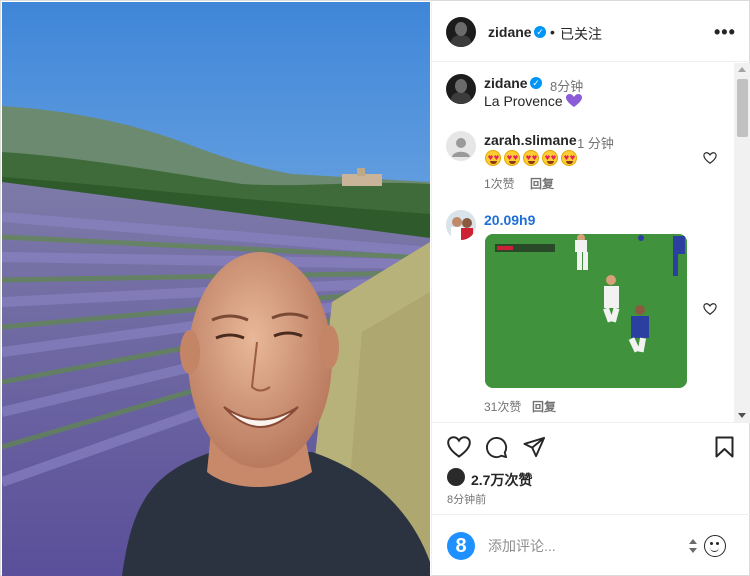 This screenshot has height=576, width=750. I want to click on caption-author-username: zidane, so click(506, 83).